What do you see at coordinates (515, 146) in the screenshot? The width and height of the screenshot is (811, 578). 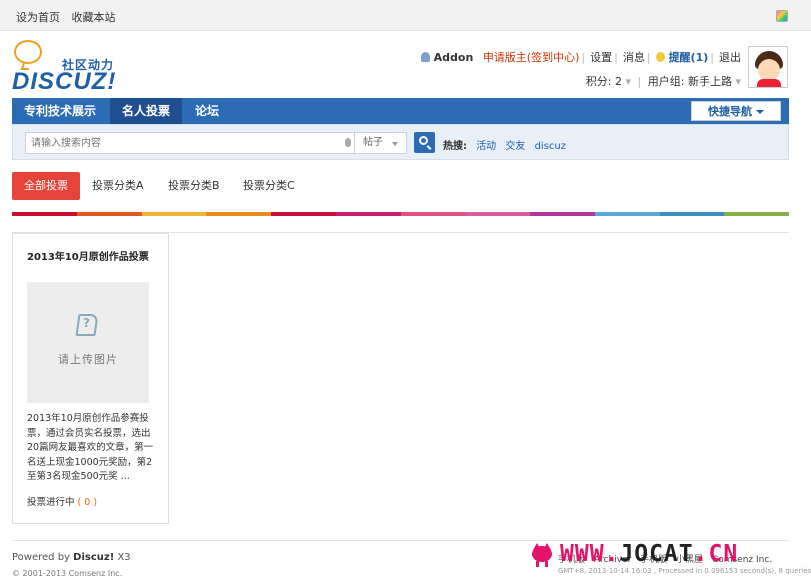 I see `hot-item: 交友` at bounding box center [515, 146].